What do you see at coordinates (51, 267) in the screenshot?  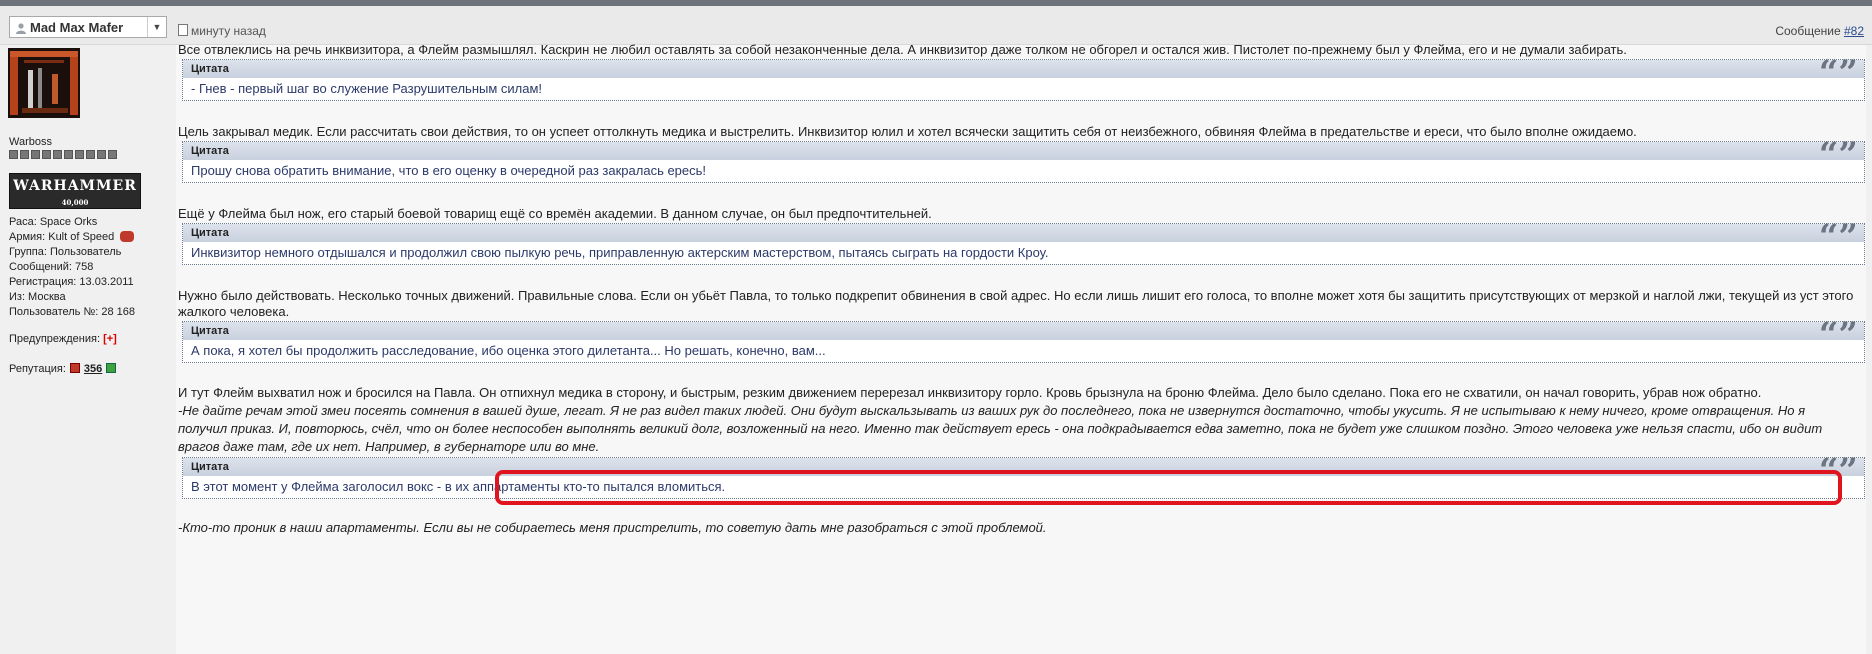 I see `info-posts: Сообщений: 758` at bounding box center [51, 267].